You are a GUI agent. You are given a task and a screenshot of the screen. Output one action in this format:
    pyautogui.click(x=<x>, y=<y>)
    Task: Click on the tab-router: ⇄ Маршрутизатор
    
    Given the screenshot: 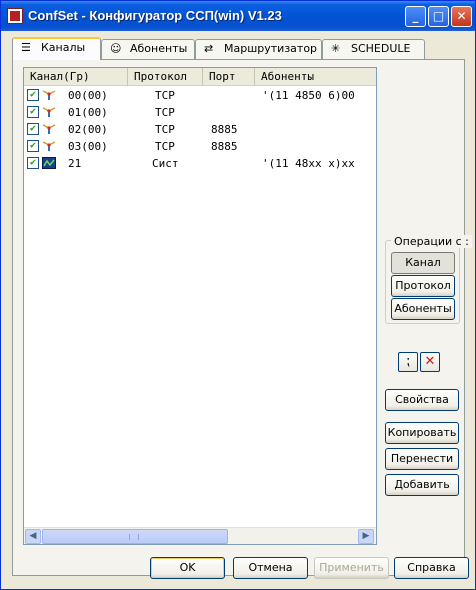 What is the action you would take?
    pyautogui.click(x=258, y=49)
    